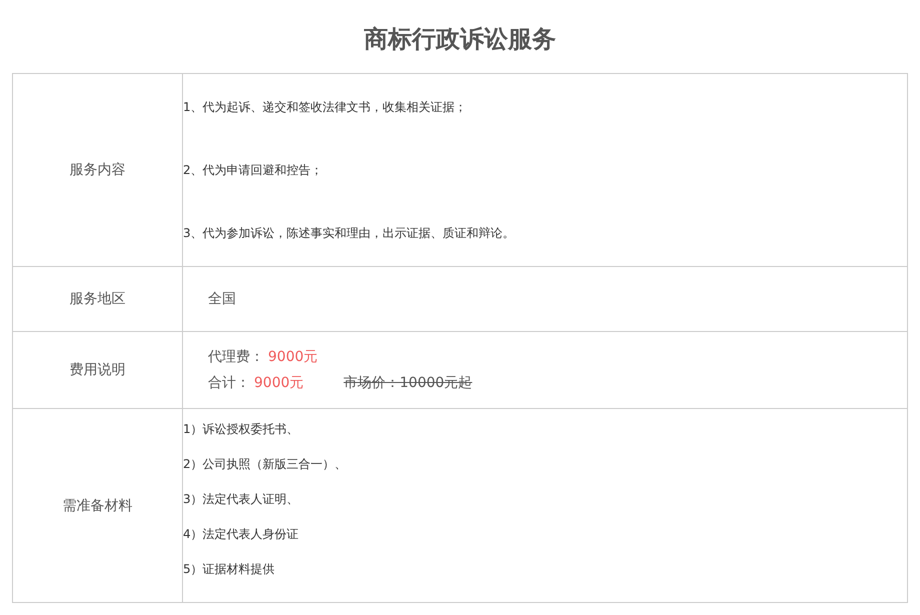 The image size is (920, 615). I want to click on total-value: 9000元, so click(279, 383).